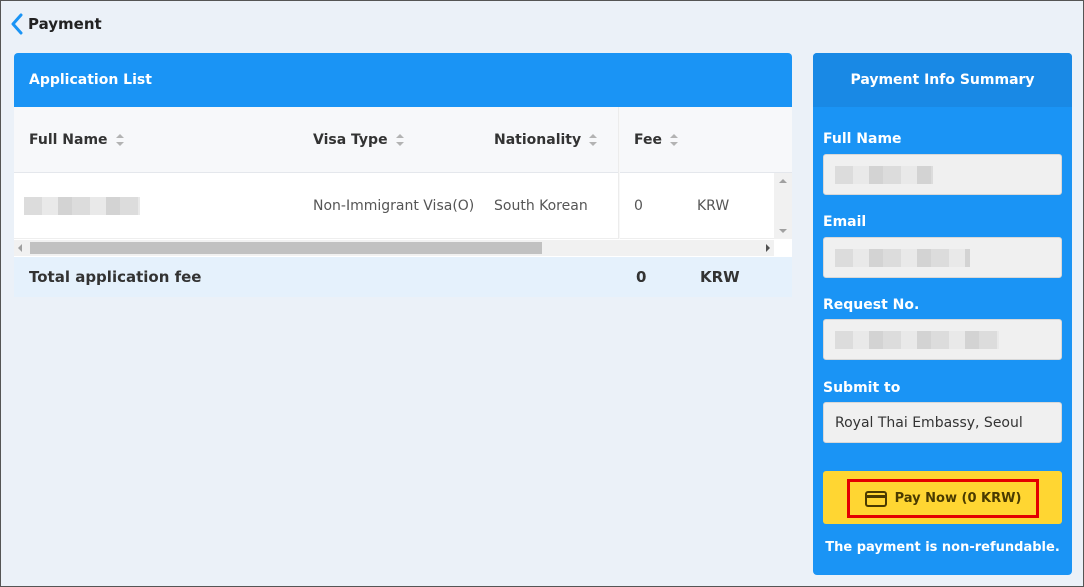  I want to click on column-label: Full Name, so click(68, 140).